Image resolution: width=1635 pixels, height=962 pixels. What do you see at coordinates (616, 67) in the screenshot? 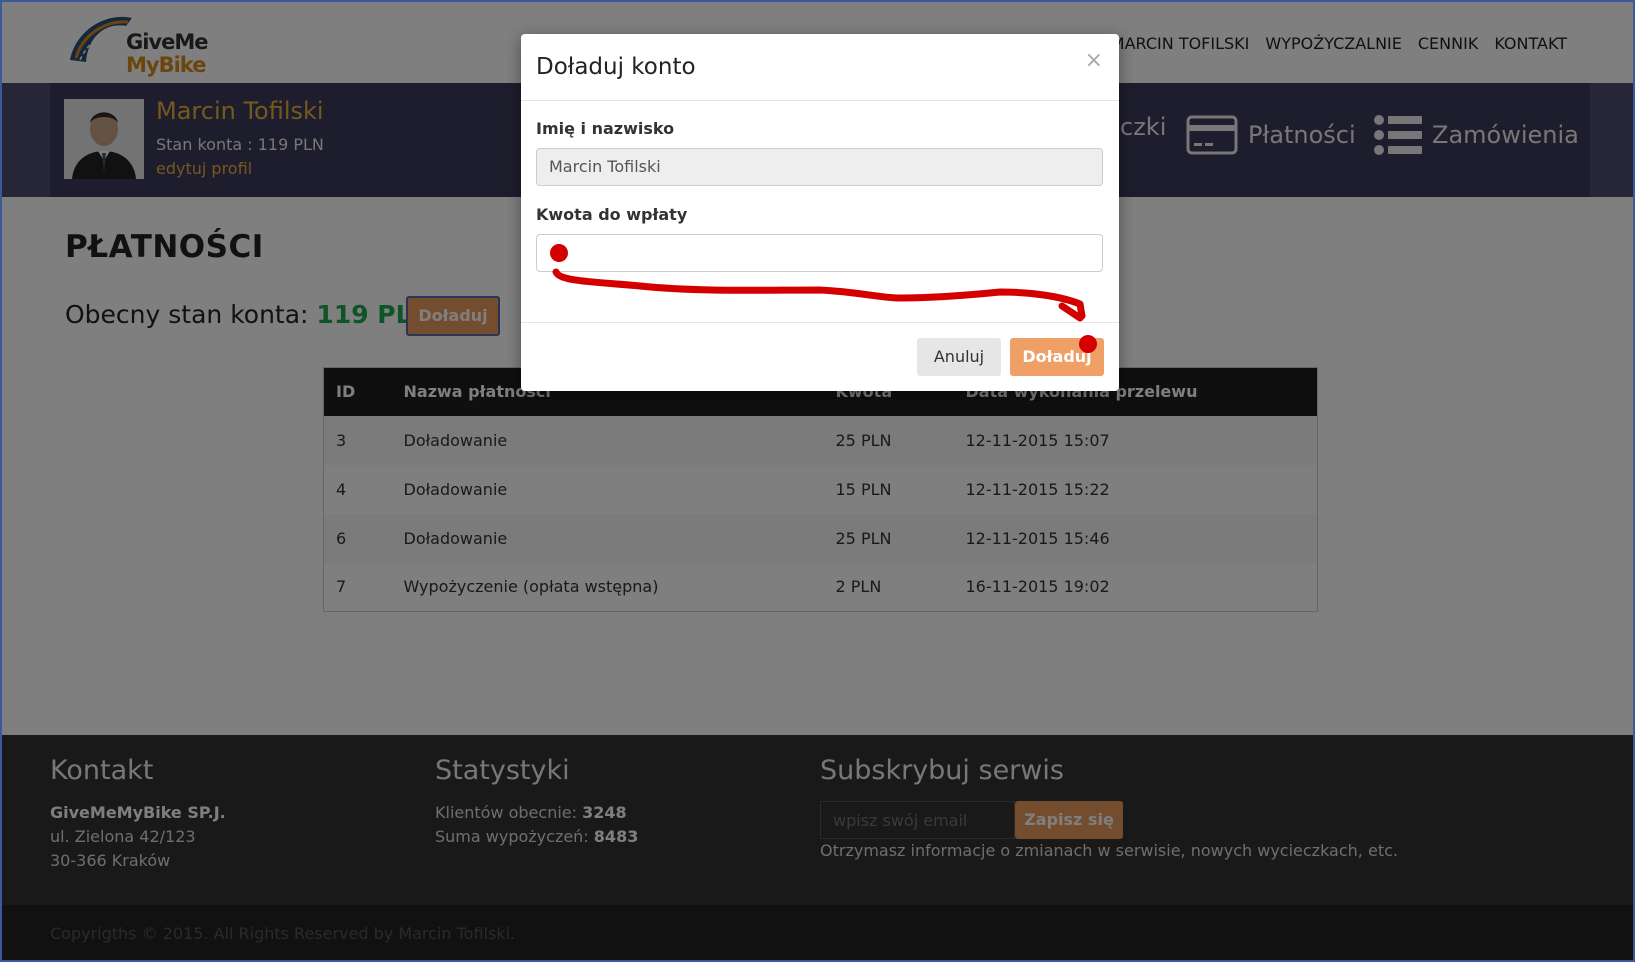
I see `modal-title: Doładuj konto` at bounding box center [616, 67].